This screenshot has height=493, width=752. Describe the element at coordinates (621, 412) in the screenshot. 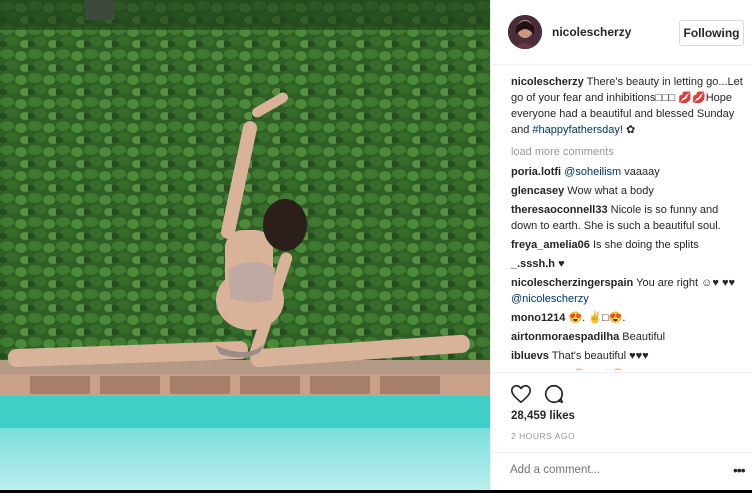

I see `post-actions: 28,459 likes 2 HOURS AGO` at that location.